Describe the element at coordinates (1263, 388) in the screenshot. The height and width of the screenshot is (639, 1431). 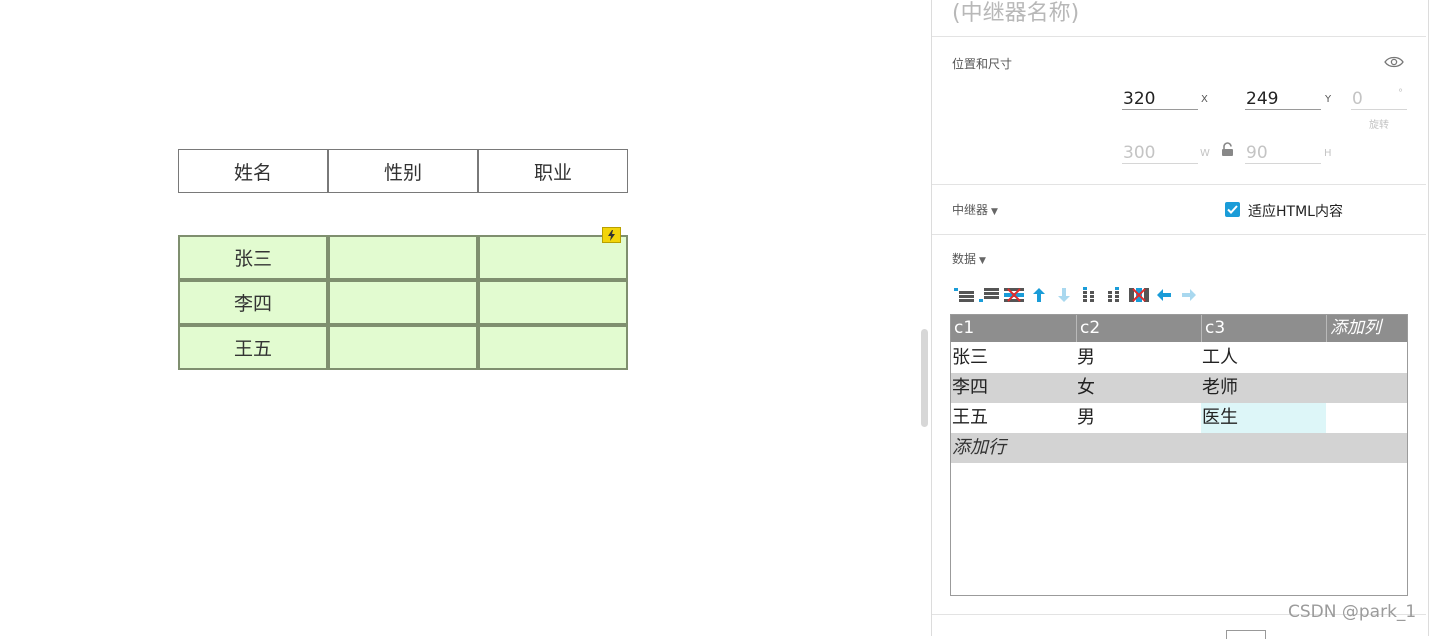
I see `grid-cell: 老师` at that location.